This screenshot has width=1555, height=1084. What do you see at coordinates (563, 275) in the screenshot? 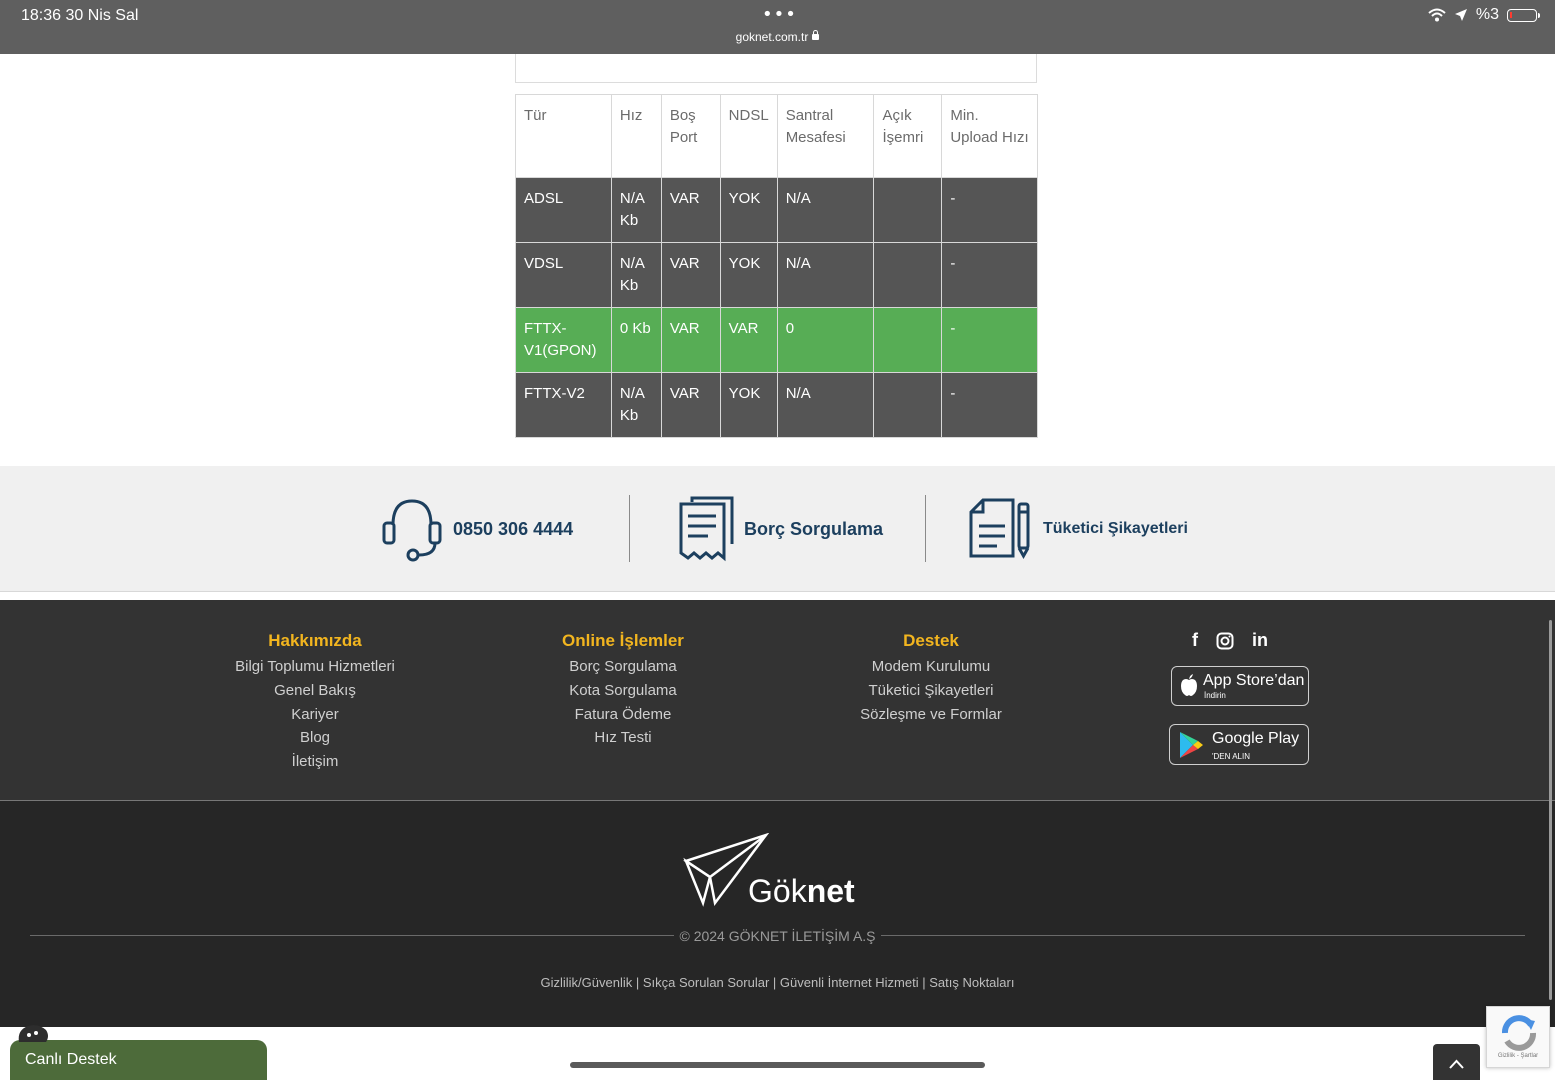
I see `cell-type: VDSL` at bounding box center [563, 275].